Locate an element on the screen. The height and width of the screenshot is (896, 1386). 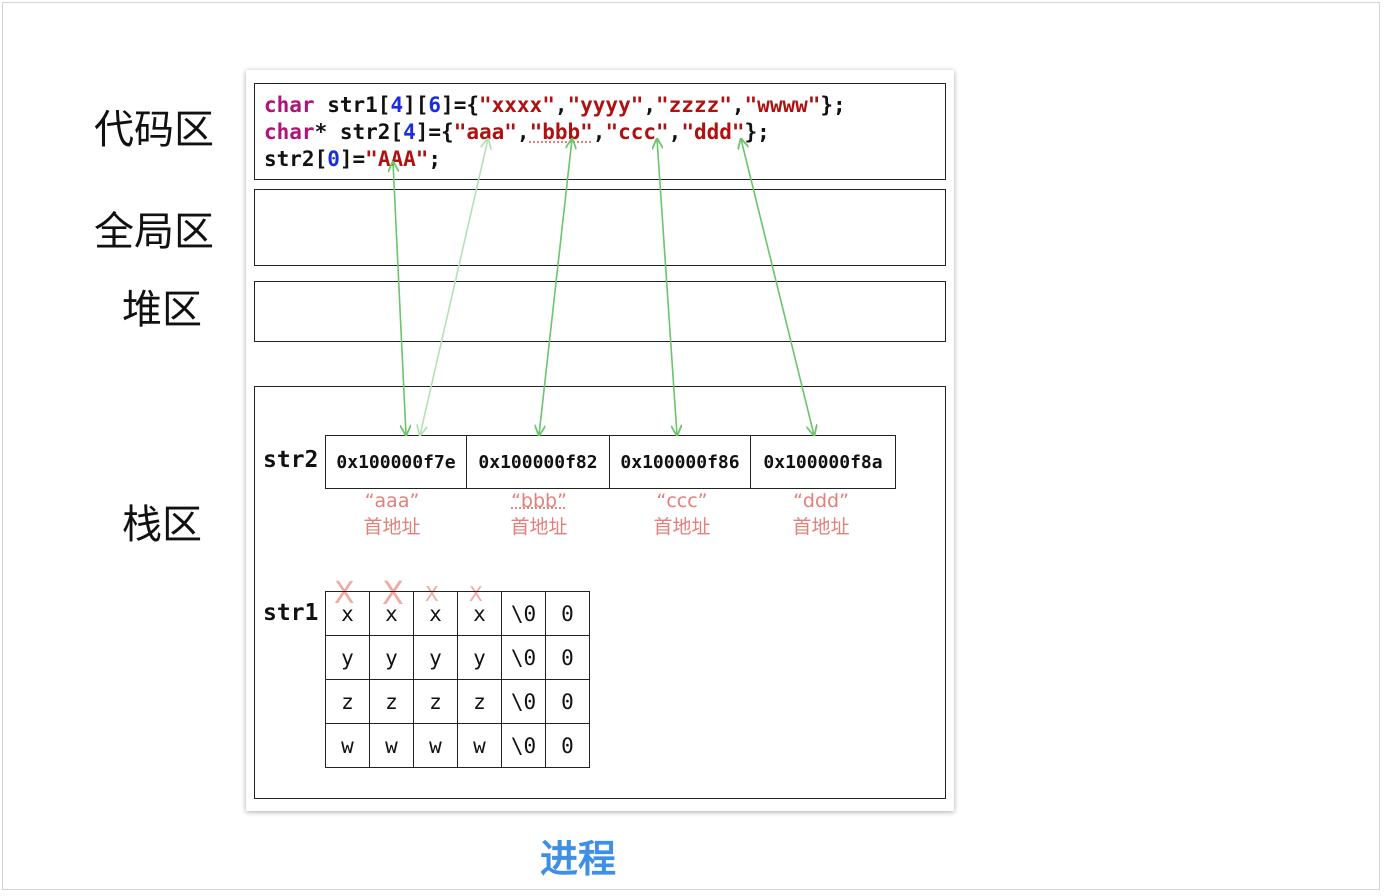
arrow-AAA is located at coordinates (399, 298).